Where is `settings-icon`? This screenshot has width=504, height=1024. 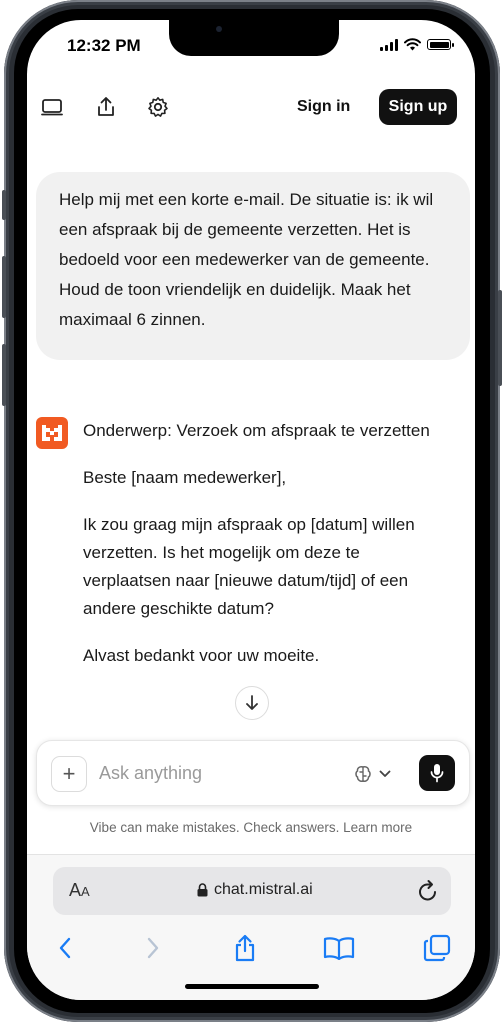
settings-icon is located at coordinates (158, 107).